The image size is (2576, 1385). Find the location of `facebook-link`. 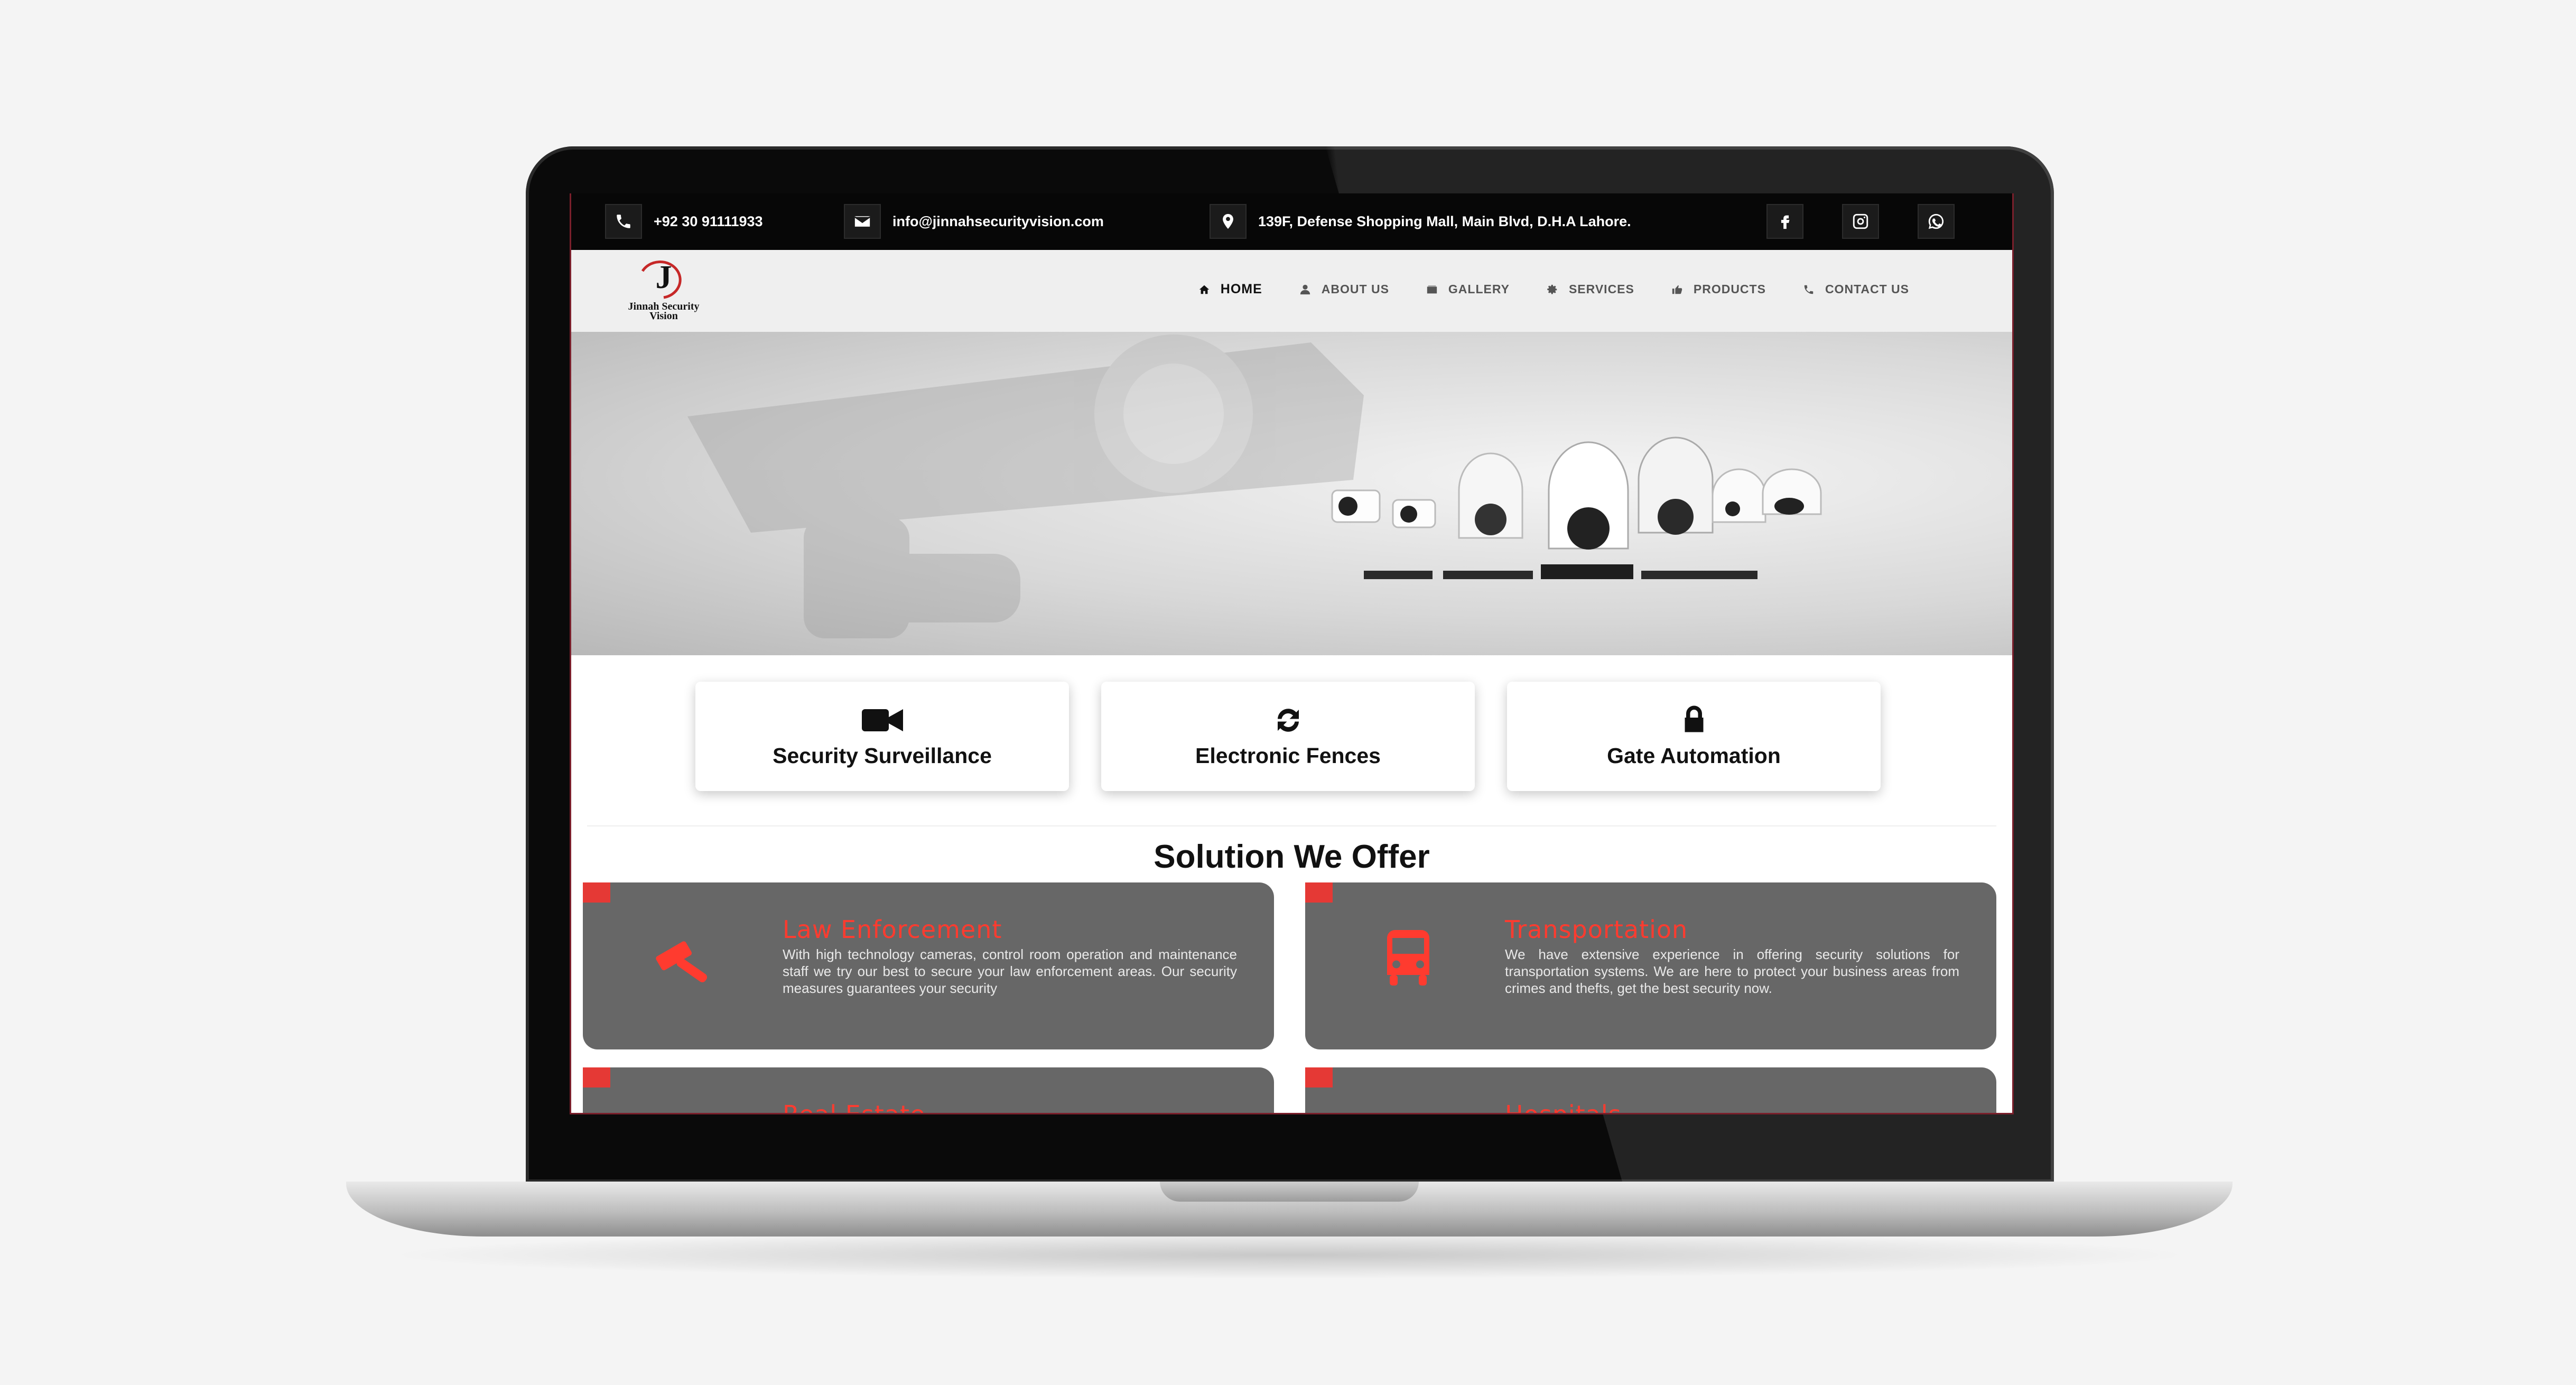

facebook-link is located at coordinates (1785, 221).